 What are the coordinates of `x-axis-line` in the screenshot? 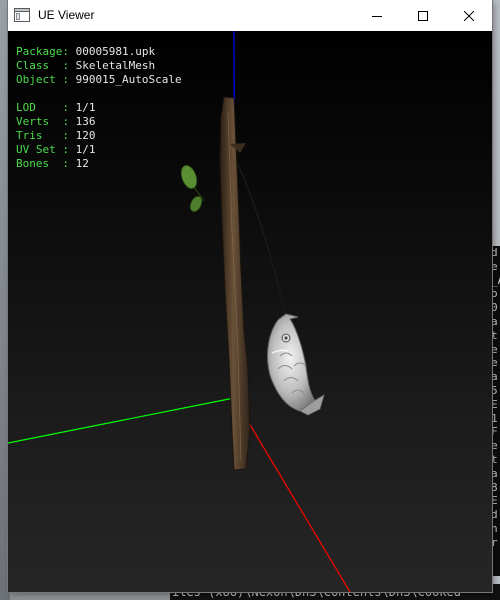 It's located at (292, 494).